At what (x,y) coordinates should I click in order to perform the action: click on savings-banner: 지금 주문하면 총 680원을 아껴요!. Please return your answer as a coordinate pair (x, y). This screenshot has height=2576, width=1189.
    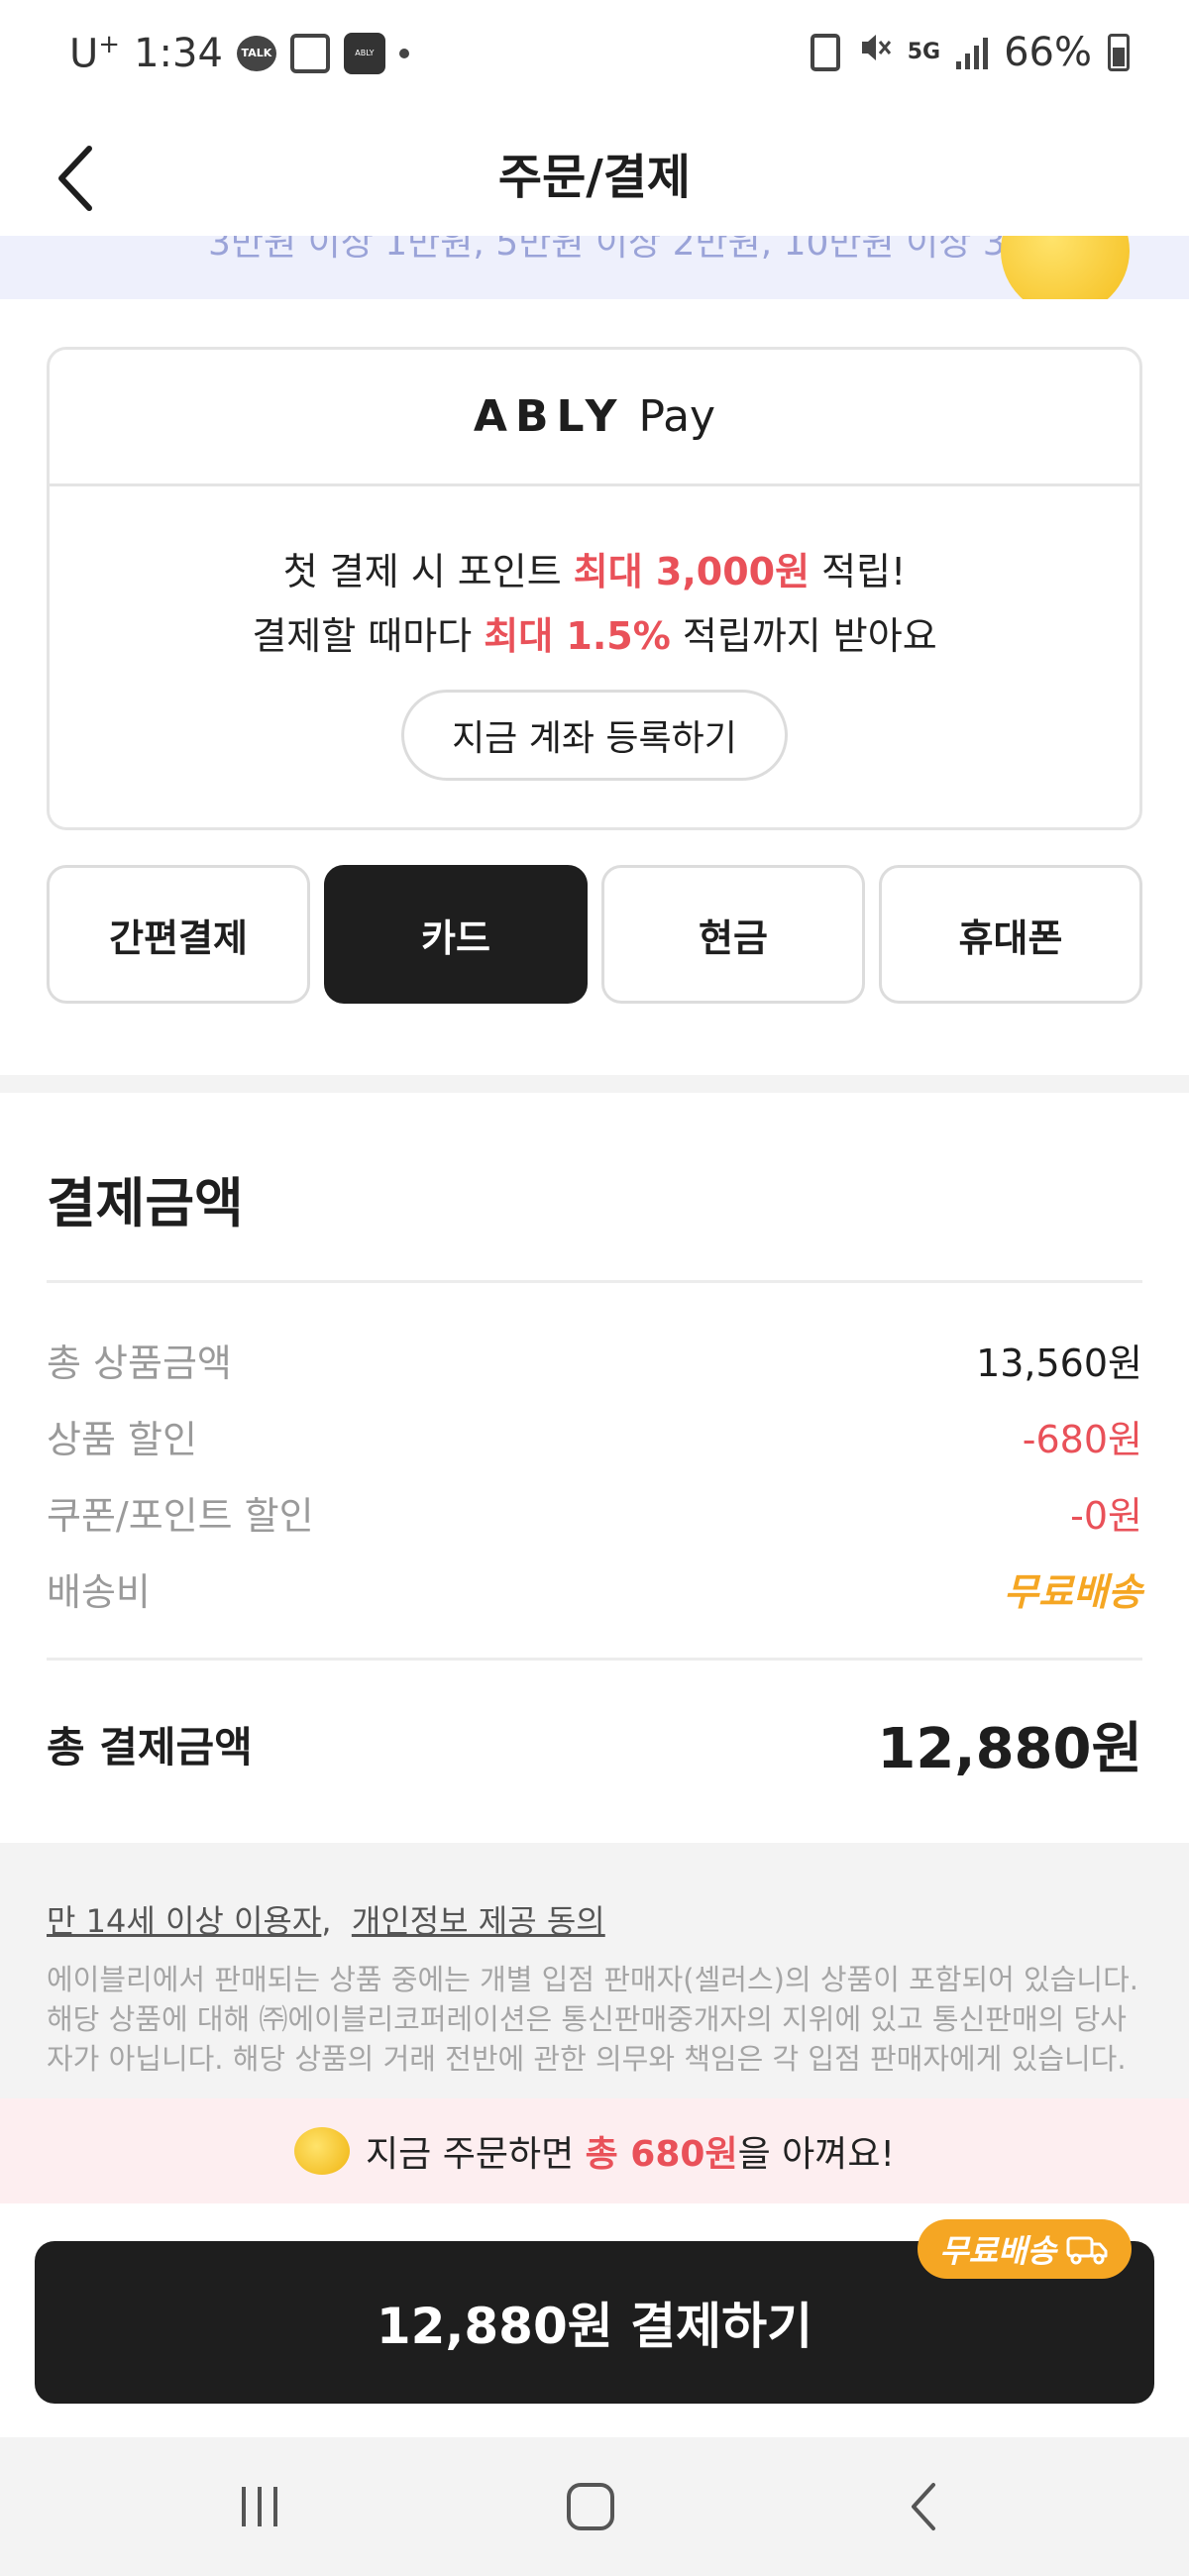
    Looking at the image, I should click on (594, 2150).